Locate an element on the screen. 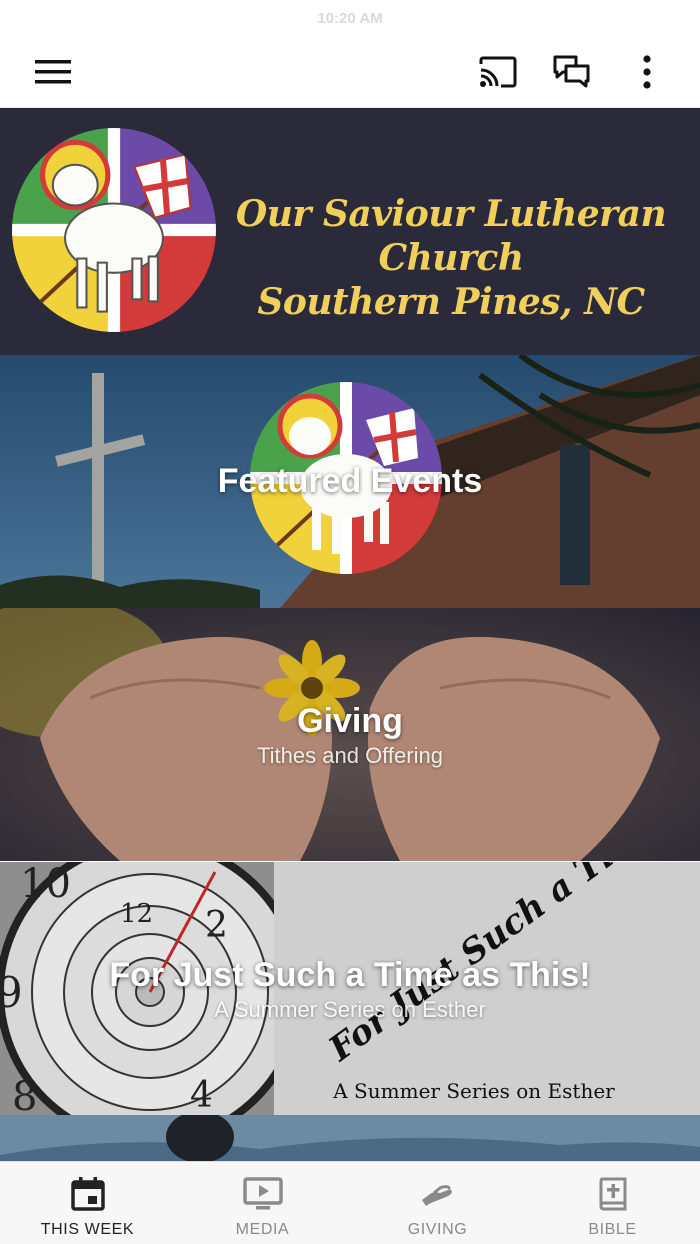 The image size is (700, 1244). status-time: 10:20 AM is located at coordinates (350, 18).